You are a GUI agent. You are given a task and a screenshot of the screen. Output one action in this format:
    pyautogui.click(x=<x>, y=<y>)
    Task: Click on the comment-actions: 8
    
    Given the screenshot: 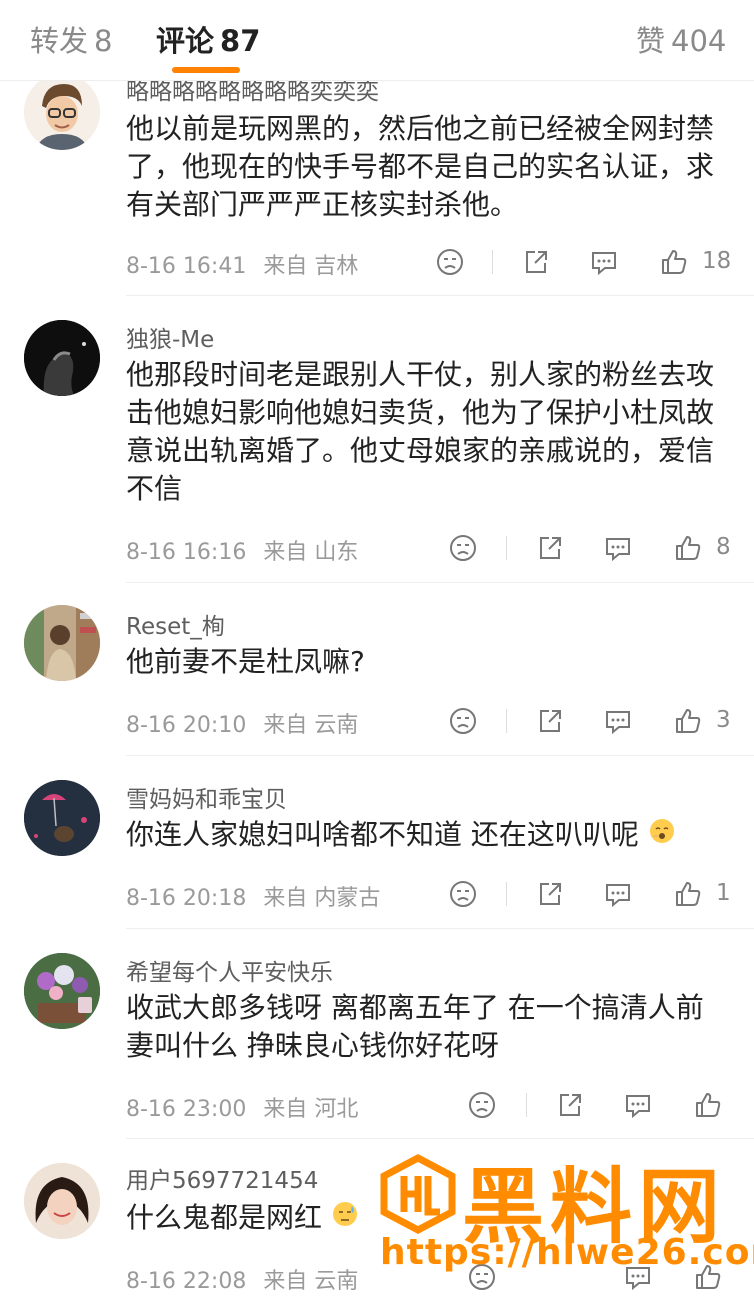 What is the action you would take?
    pyautogui.click(x=377, y=548)
    